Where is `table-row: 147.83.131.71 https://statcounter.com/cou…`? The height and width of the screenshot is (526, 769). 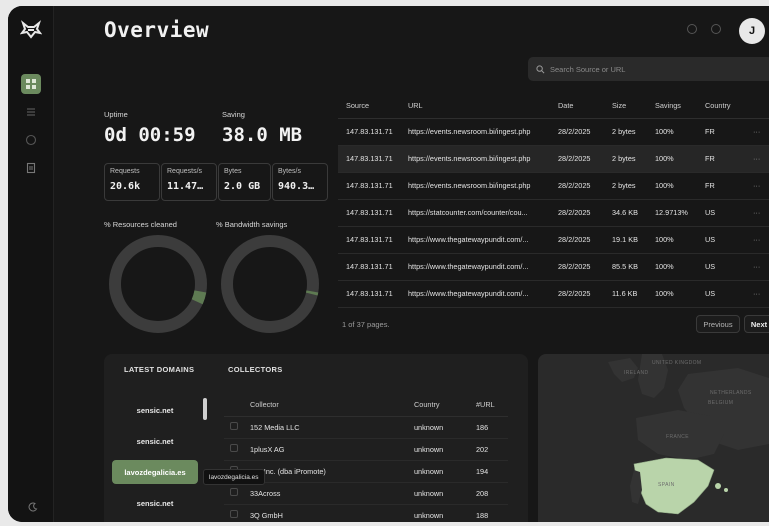 table-row: 147.83.131.71 https://statcounter.com/cou… is located at coordinates (553, 213).